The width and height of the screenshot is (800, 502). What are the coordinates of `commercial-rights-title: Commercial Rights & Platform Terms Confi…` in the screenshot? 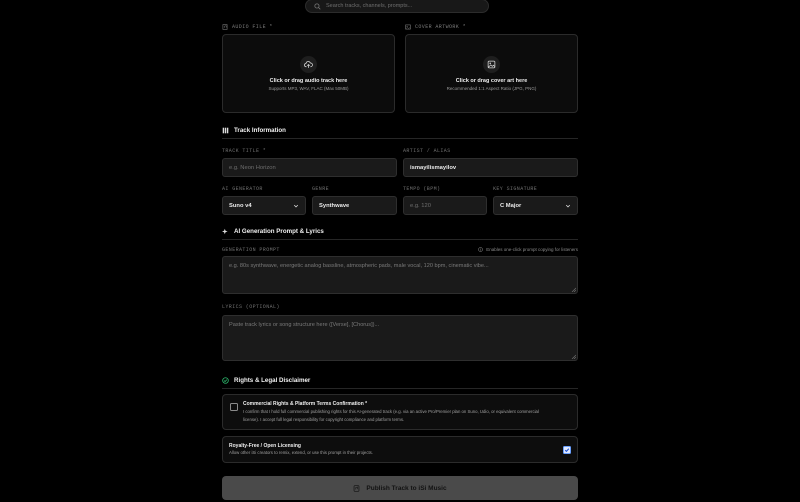 It's located at (305, 404).